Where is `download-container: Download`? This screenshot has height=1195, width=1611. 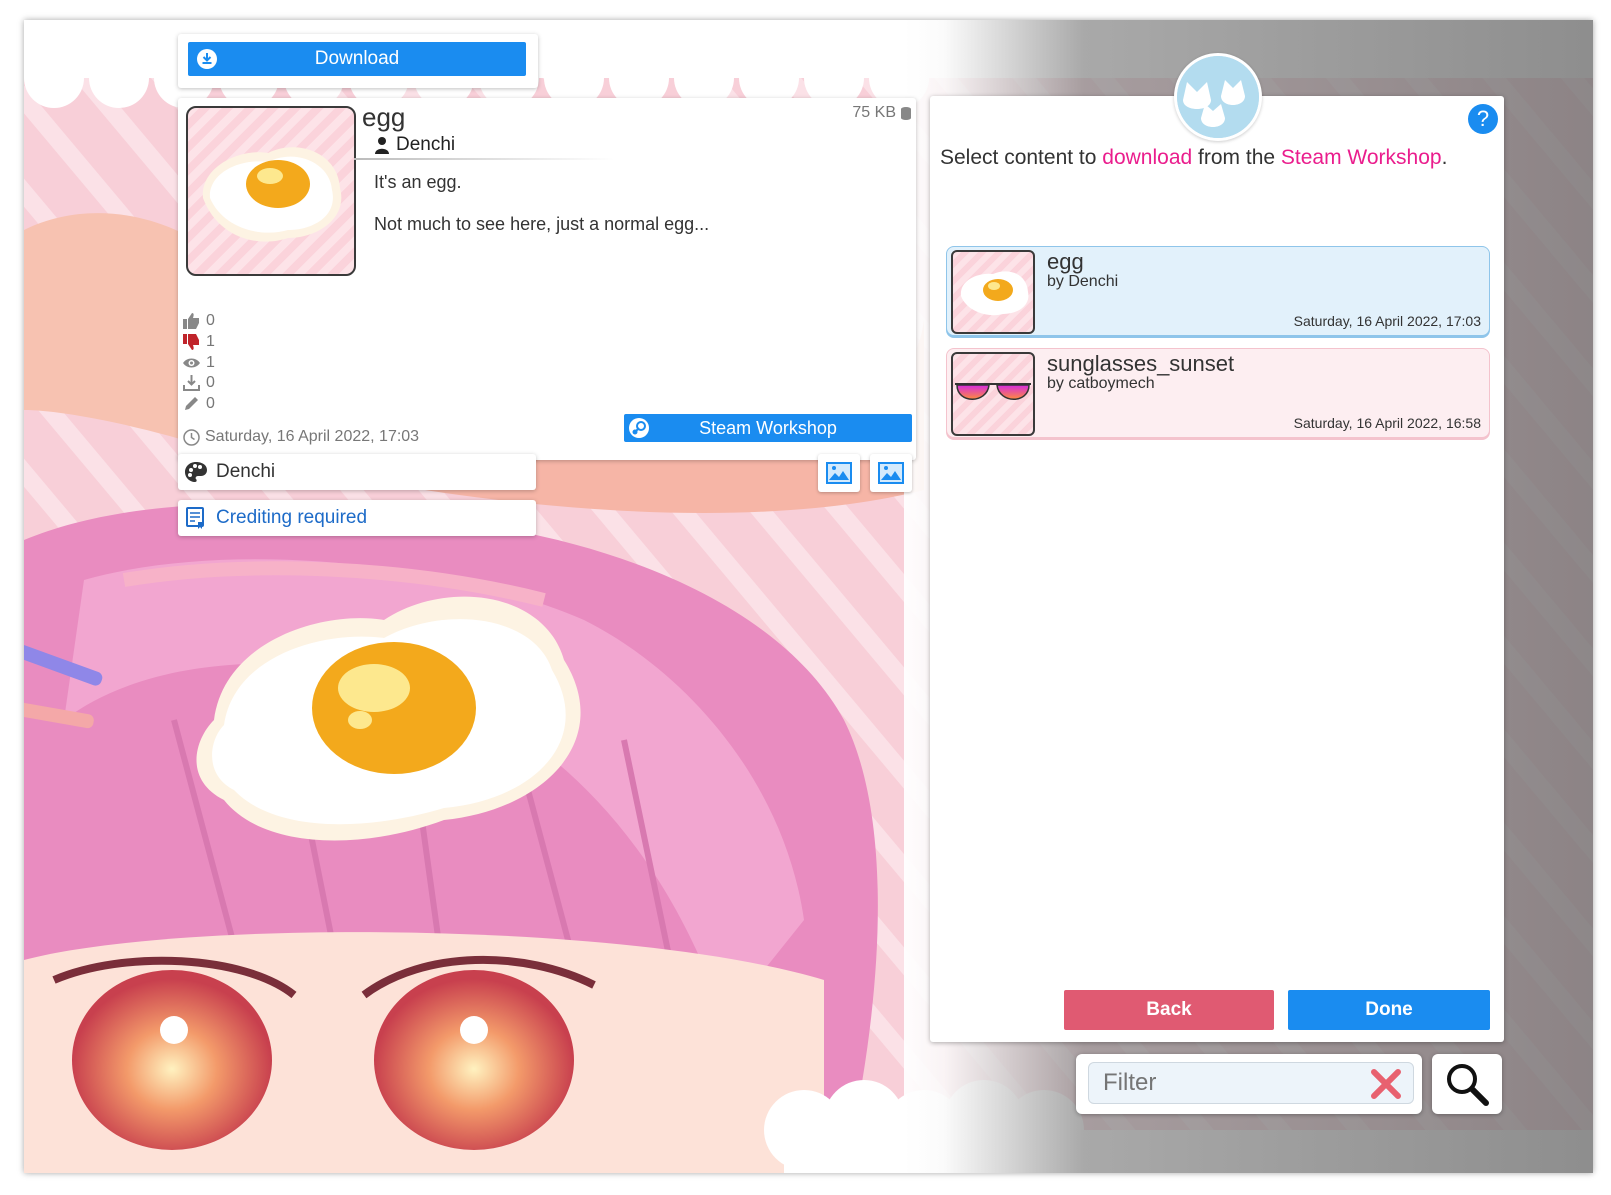
download-container: Download is located at coordinates (358, 61).